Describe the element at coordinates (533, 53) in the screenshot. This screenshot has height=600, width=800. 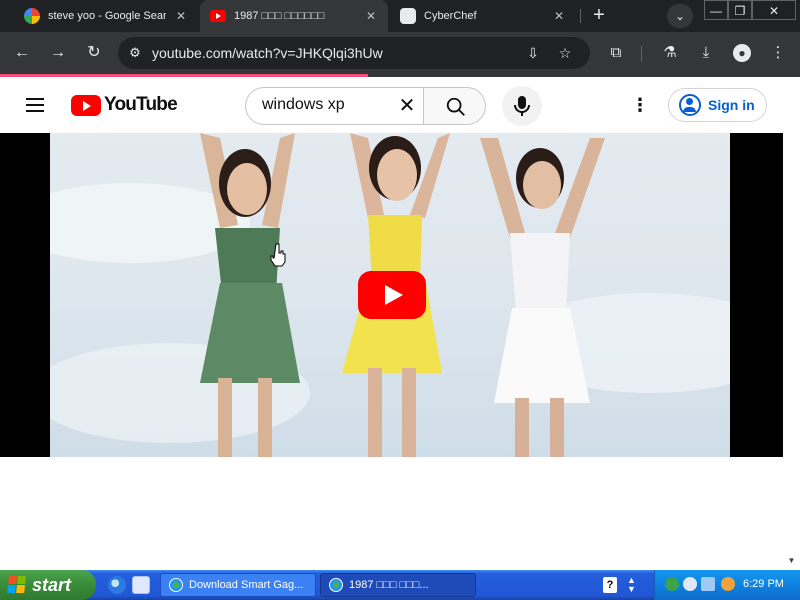
I see `install-app-icon: ⇩` at that location.